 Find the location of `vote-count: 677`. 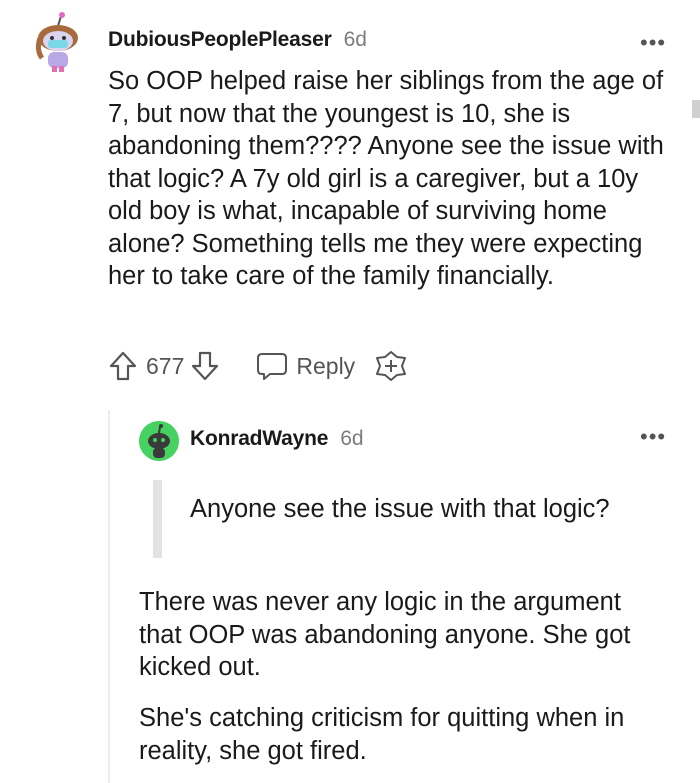

vote-count: 677 is located at coordinates (165, 365).